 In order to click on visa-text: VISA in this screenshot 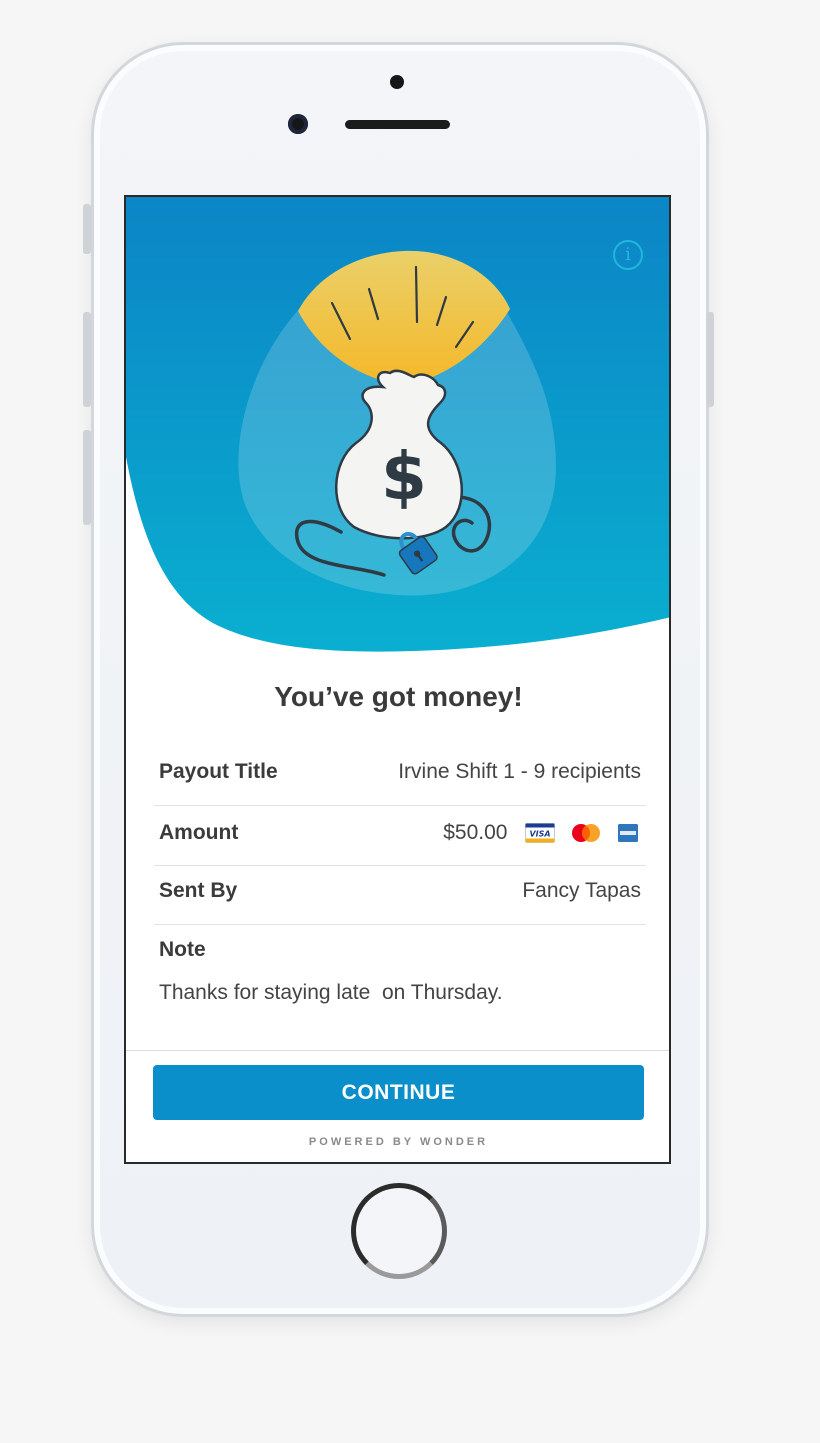, I will do `click(540, 834)`.